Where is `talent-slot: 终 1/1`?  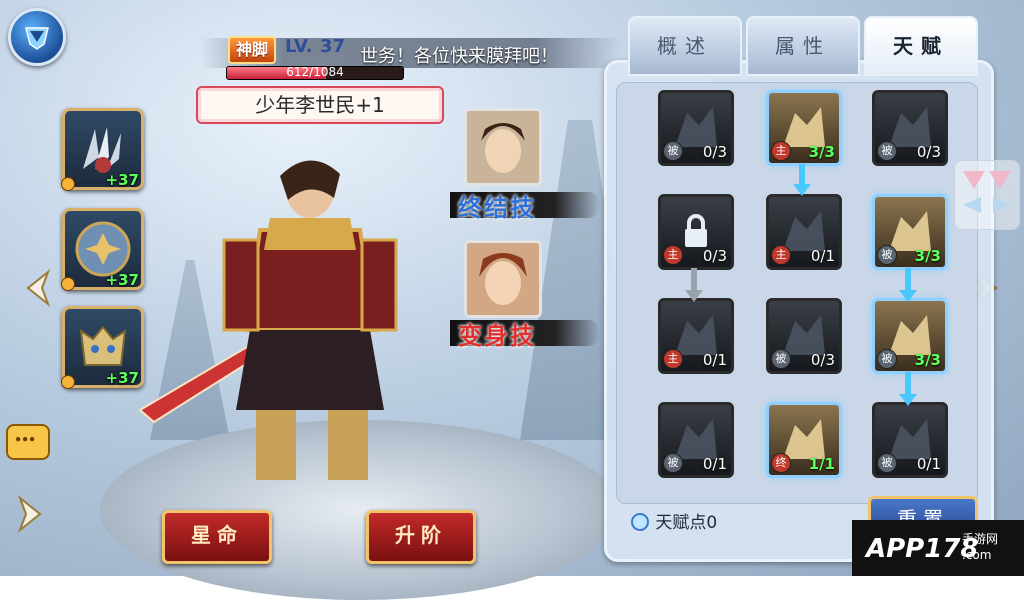
talent-slot: 终 1/1 is located at coordinates (804, 440).